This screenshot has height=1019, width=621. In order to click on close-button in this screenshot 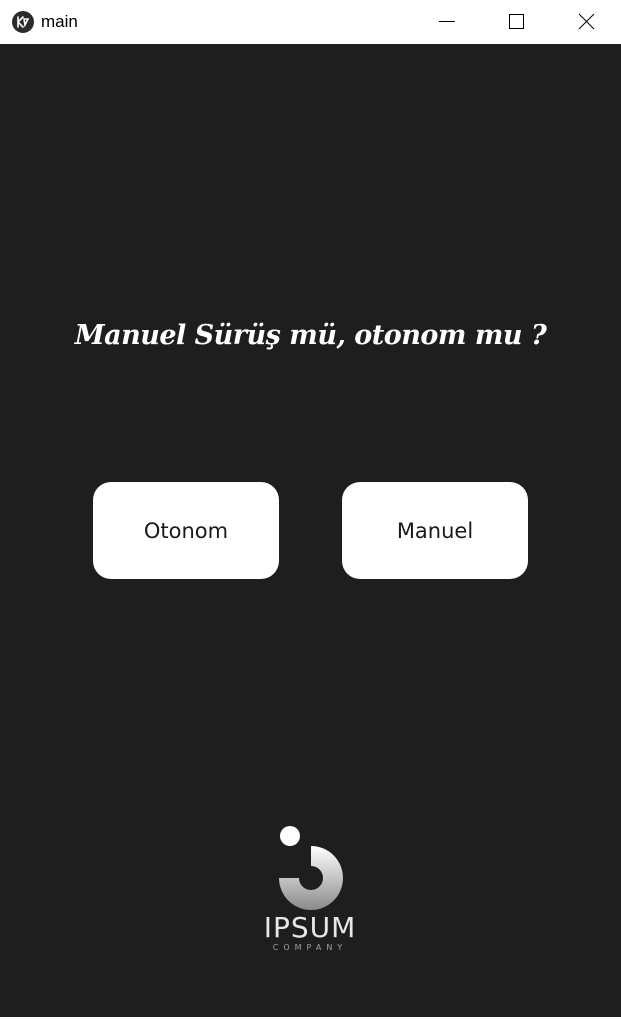, I will do `click(586, 22)`.